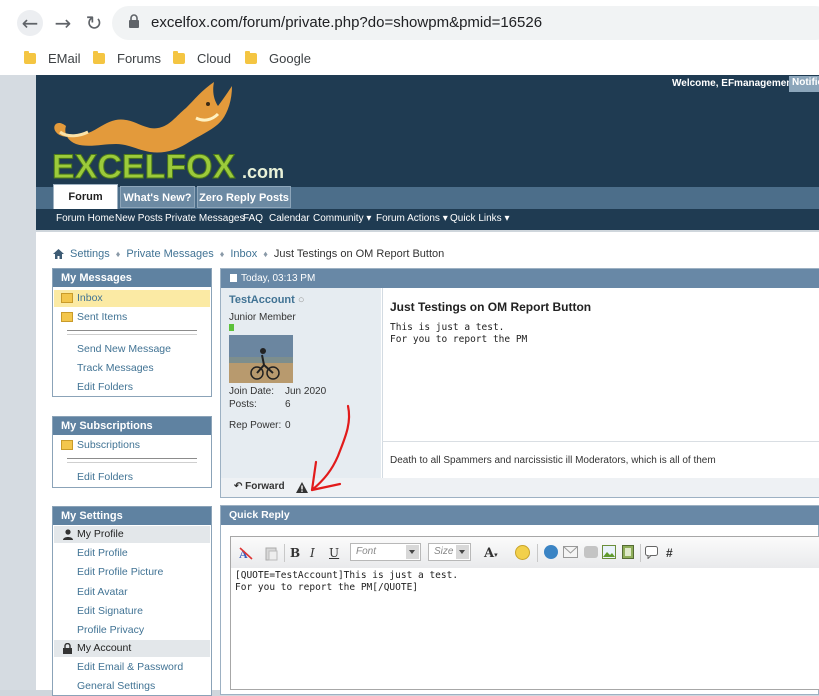 The height and width of the screenshot is (696, 819). What do you see at coordinates (462, 552) in the screenshot?
I see `chevron-down-icon` at bounding box center [462, 552].